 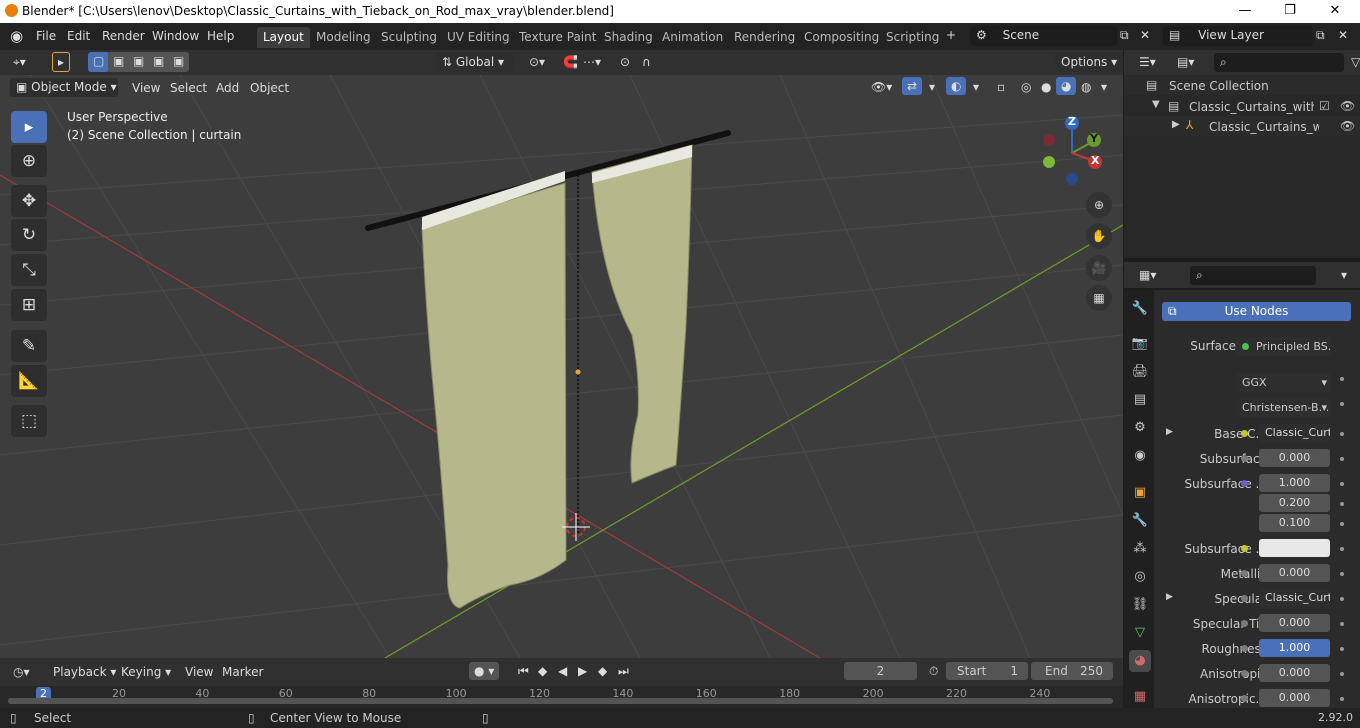 I want to click on shader-input-value, so click(x=1294, y=548).